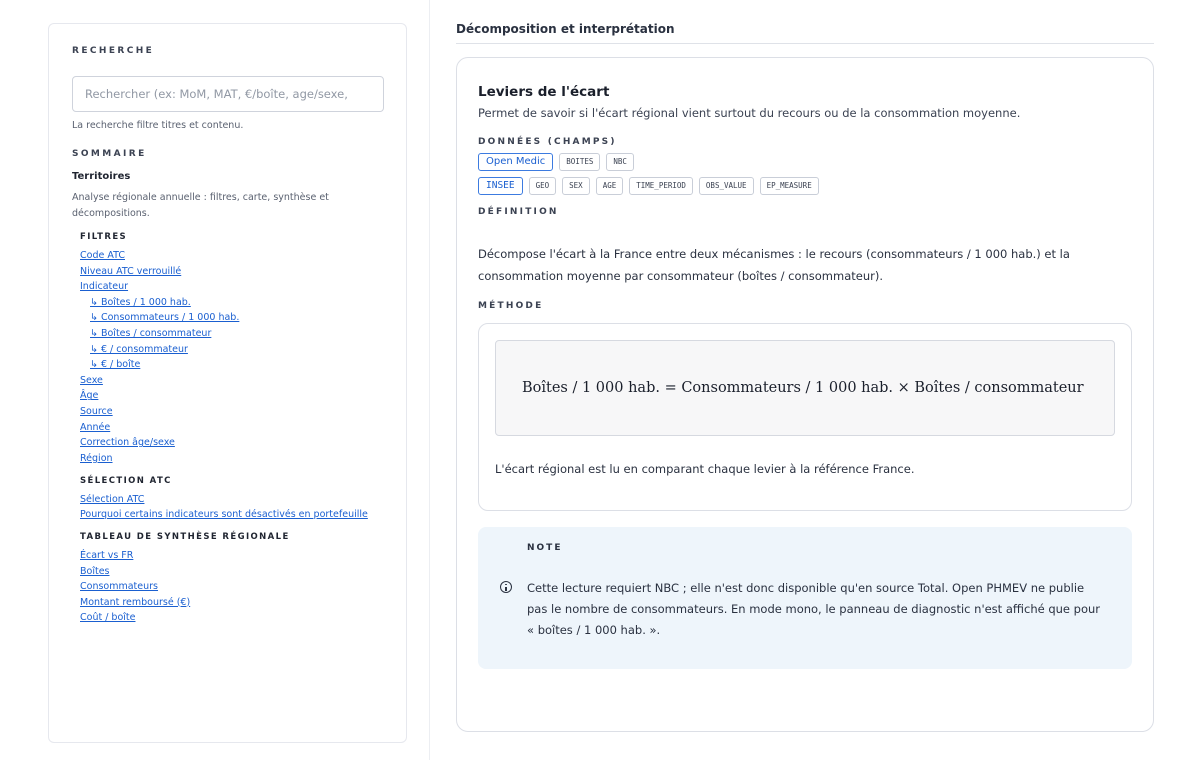 This screenshot has height=760, width=1200. What do you see at coordinates (227, 618) in the screenshot?
I see `toc-link: Coût / boîte` at bounding box center [227, 618].